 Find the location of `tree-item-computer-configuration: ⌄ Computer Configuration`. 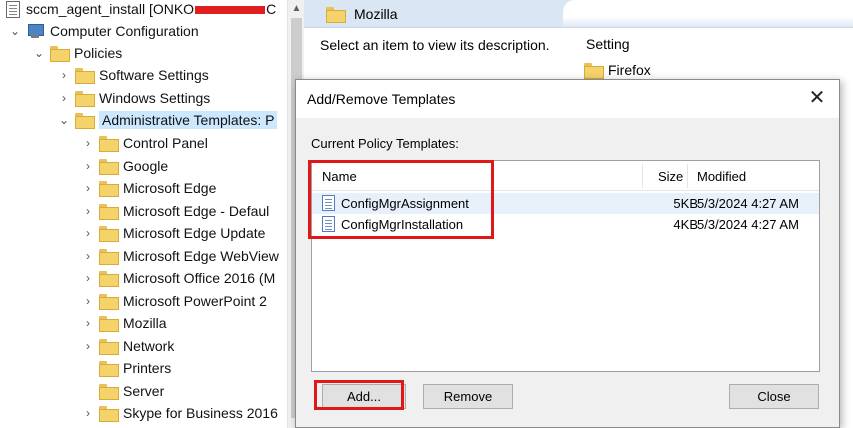

tree-item-computer-configuration: ⌄ Computer Configuration is located at coordinates (103, 31).